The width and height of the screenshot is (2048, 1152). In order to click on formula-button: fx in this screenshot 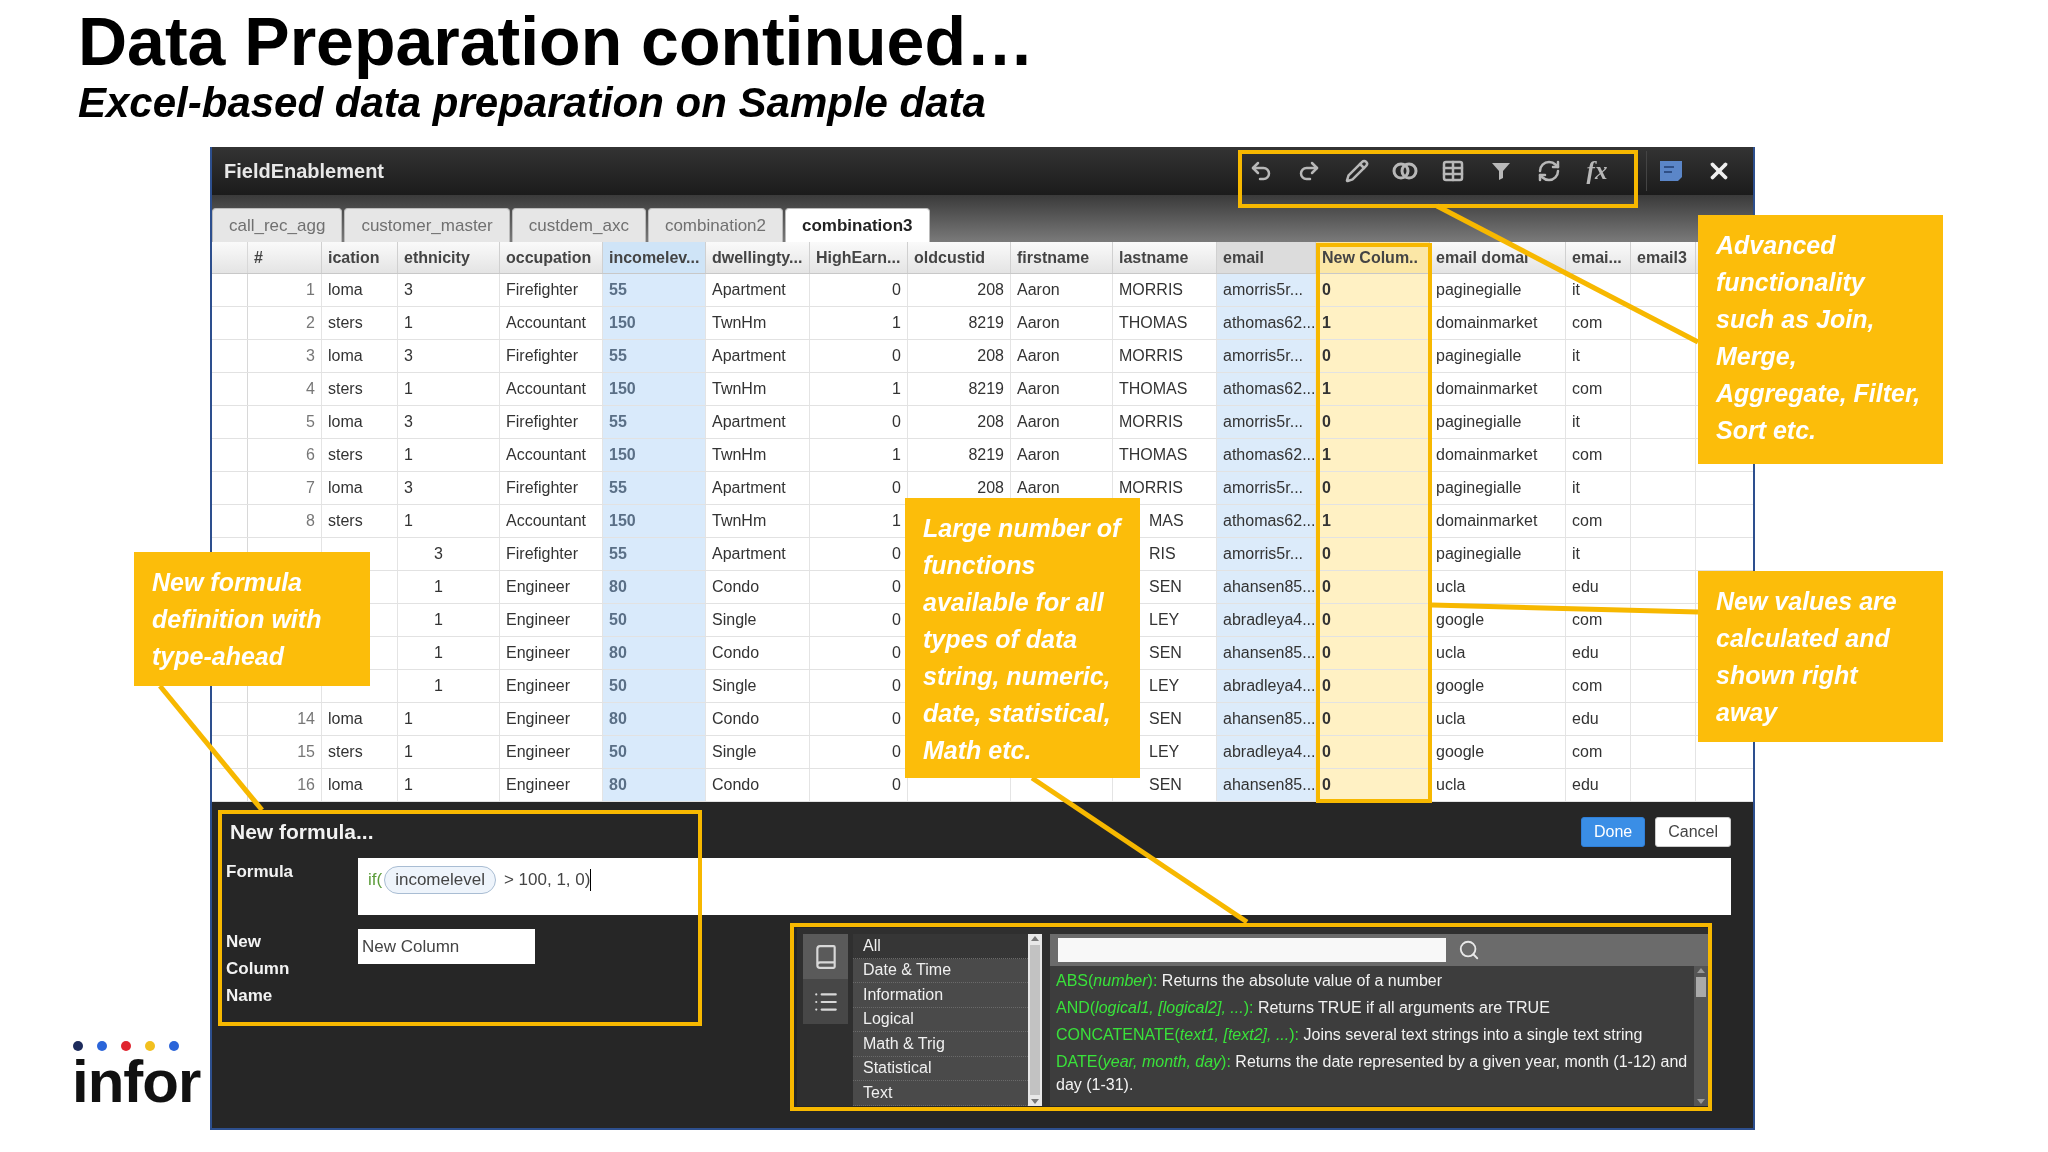, I will do `click(1597, 171)`.